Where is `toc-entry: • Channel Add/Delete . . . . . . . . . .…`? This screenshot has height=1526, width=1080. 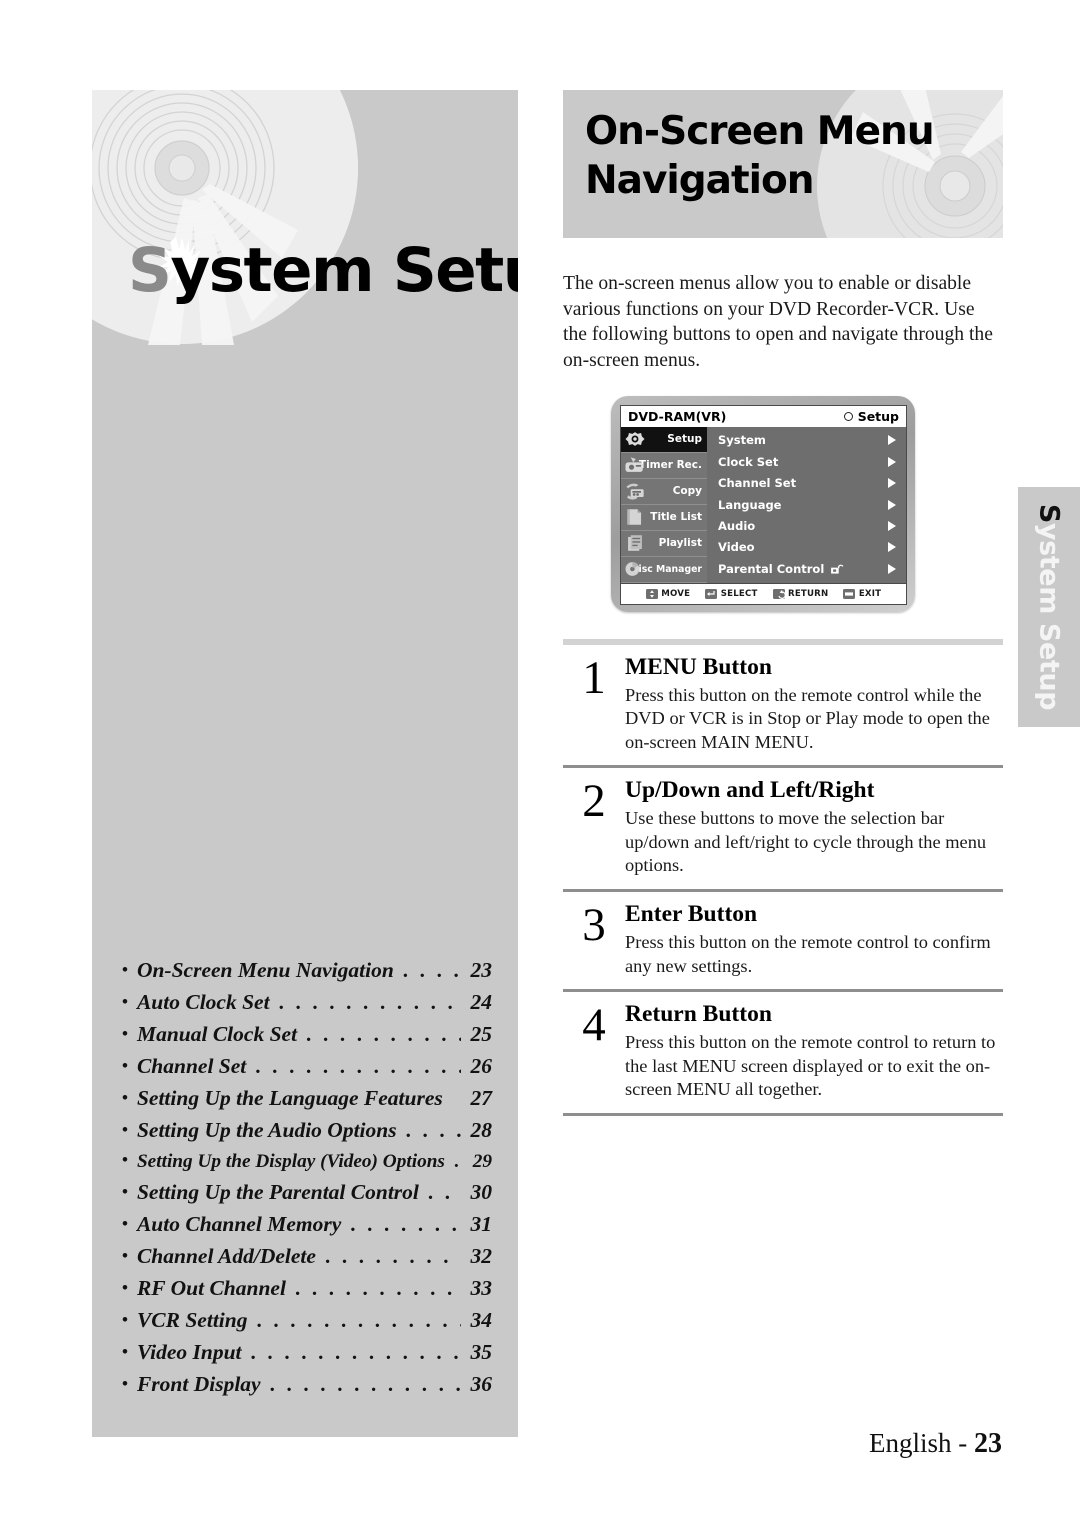
toc-entry: • Channel Add/Delete . . . . . . . . . .… is located at coordinates (307, 1256).